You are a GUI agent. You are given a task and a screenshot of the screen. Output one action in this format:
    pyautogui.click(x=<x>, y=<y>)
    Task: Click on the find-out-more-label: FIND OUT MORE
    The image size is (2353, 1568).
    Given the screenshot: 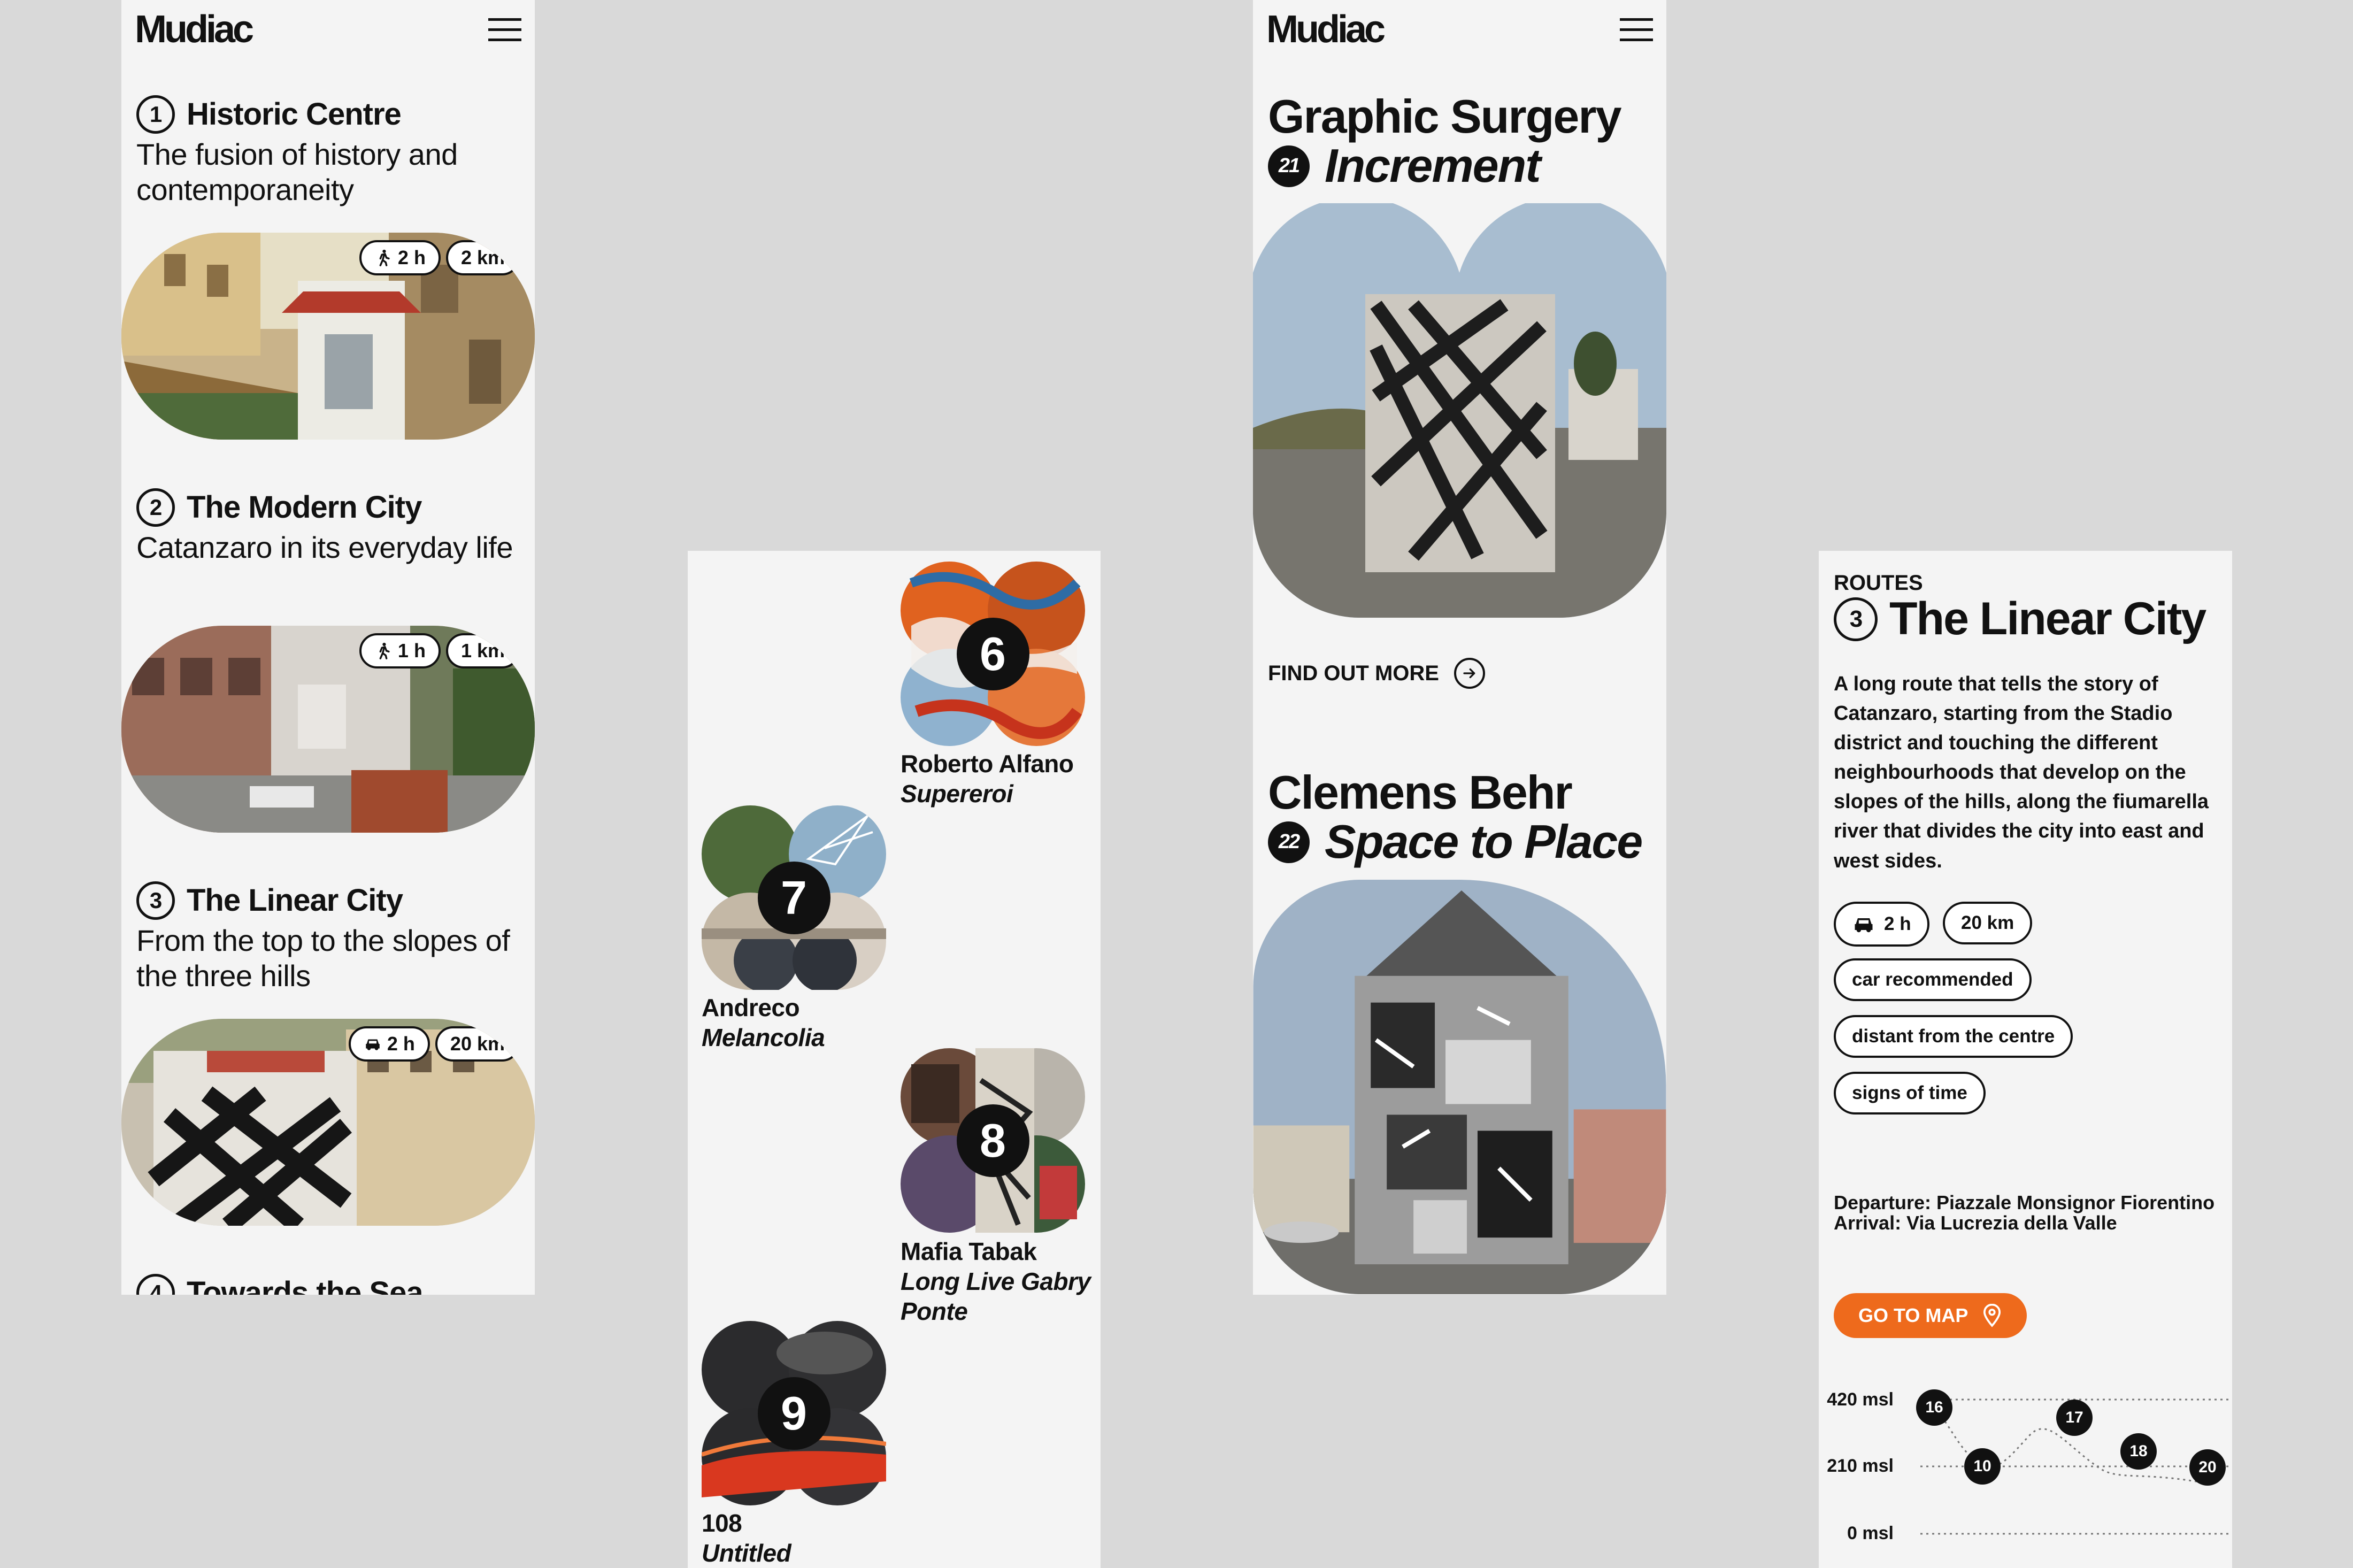 What is the action you would take?
    pyautogui.click(x=1353, y=673)
    